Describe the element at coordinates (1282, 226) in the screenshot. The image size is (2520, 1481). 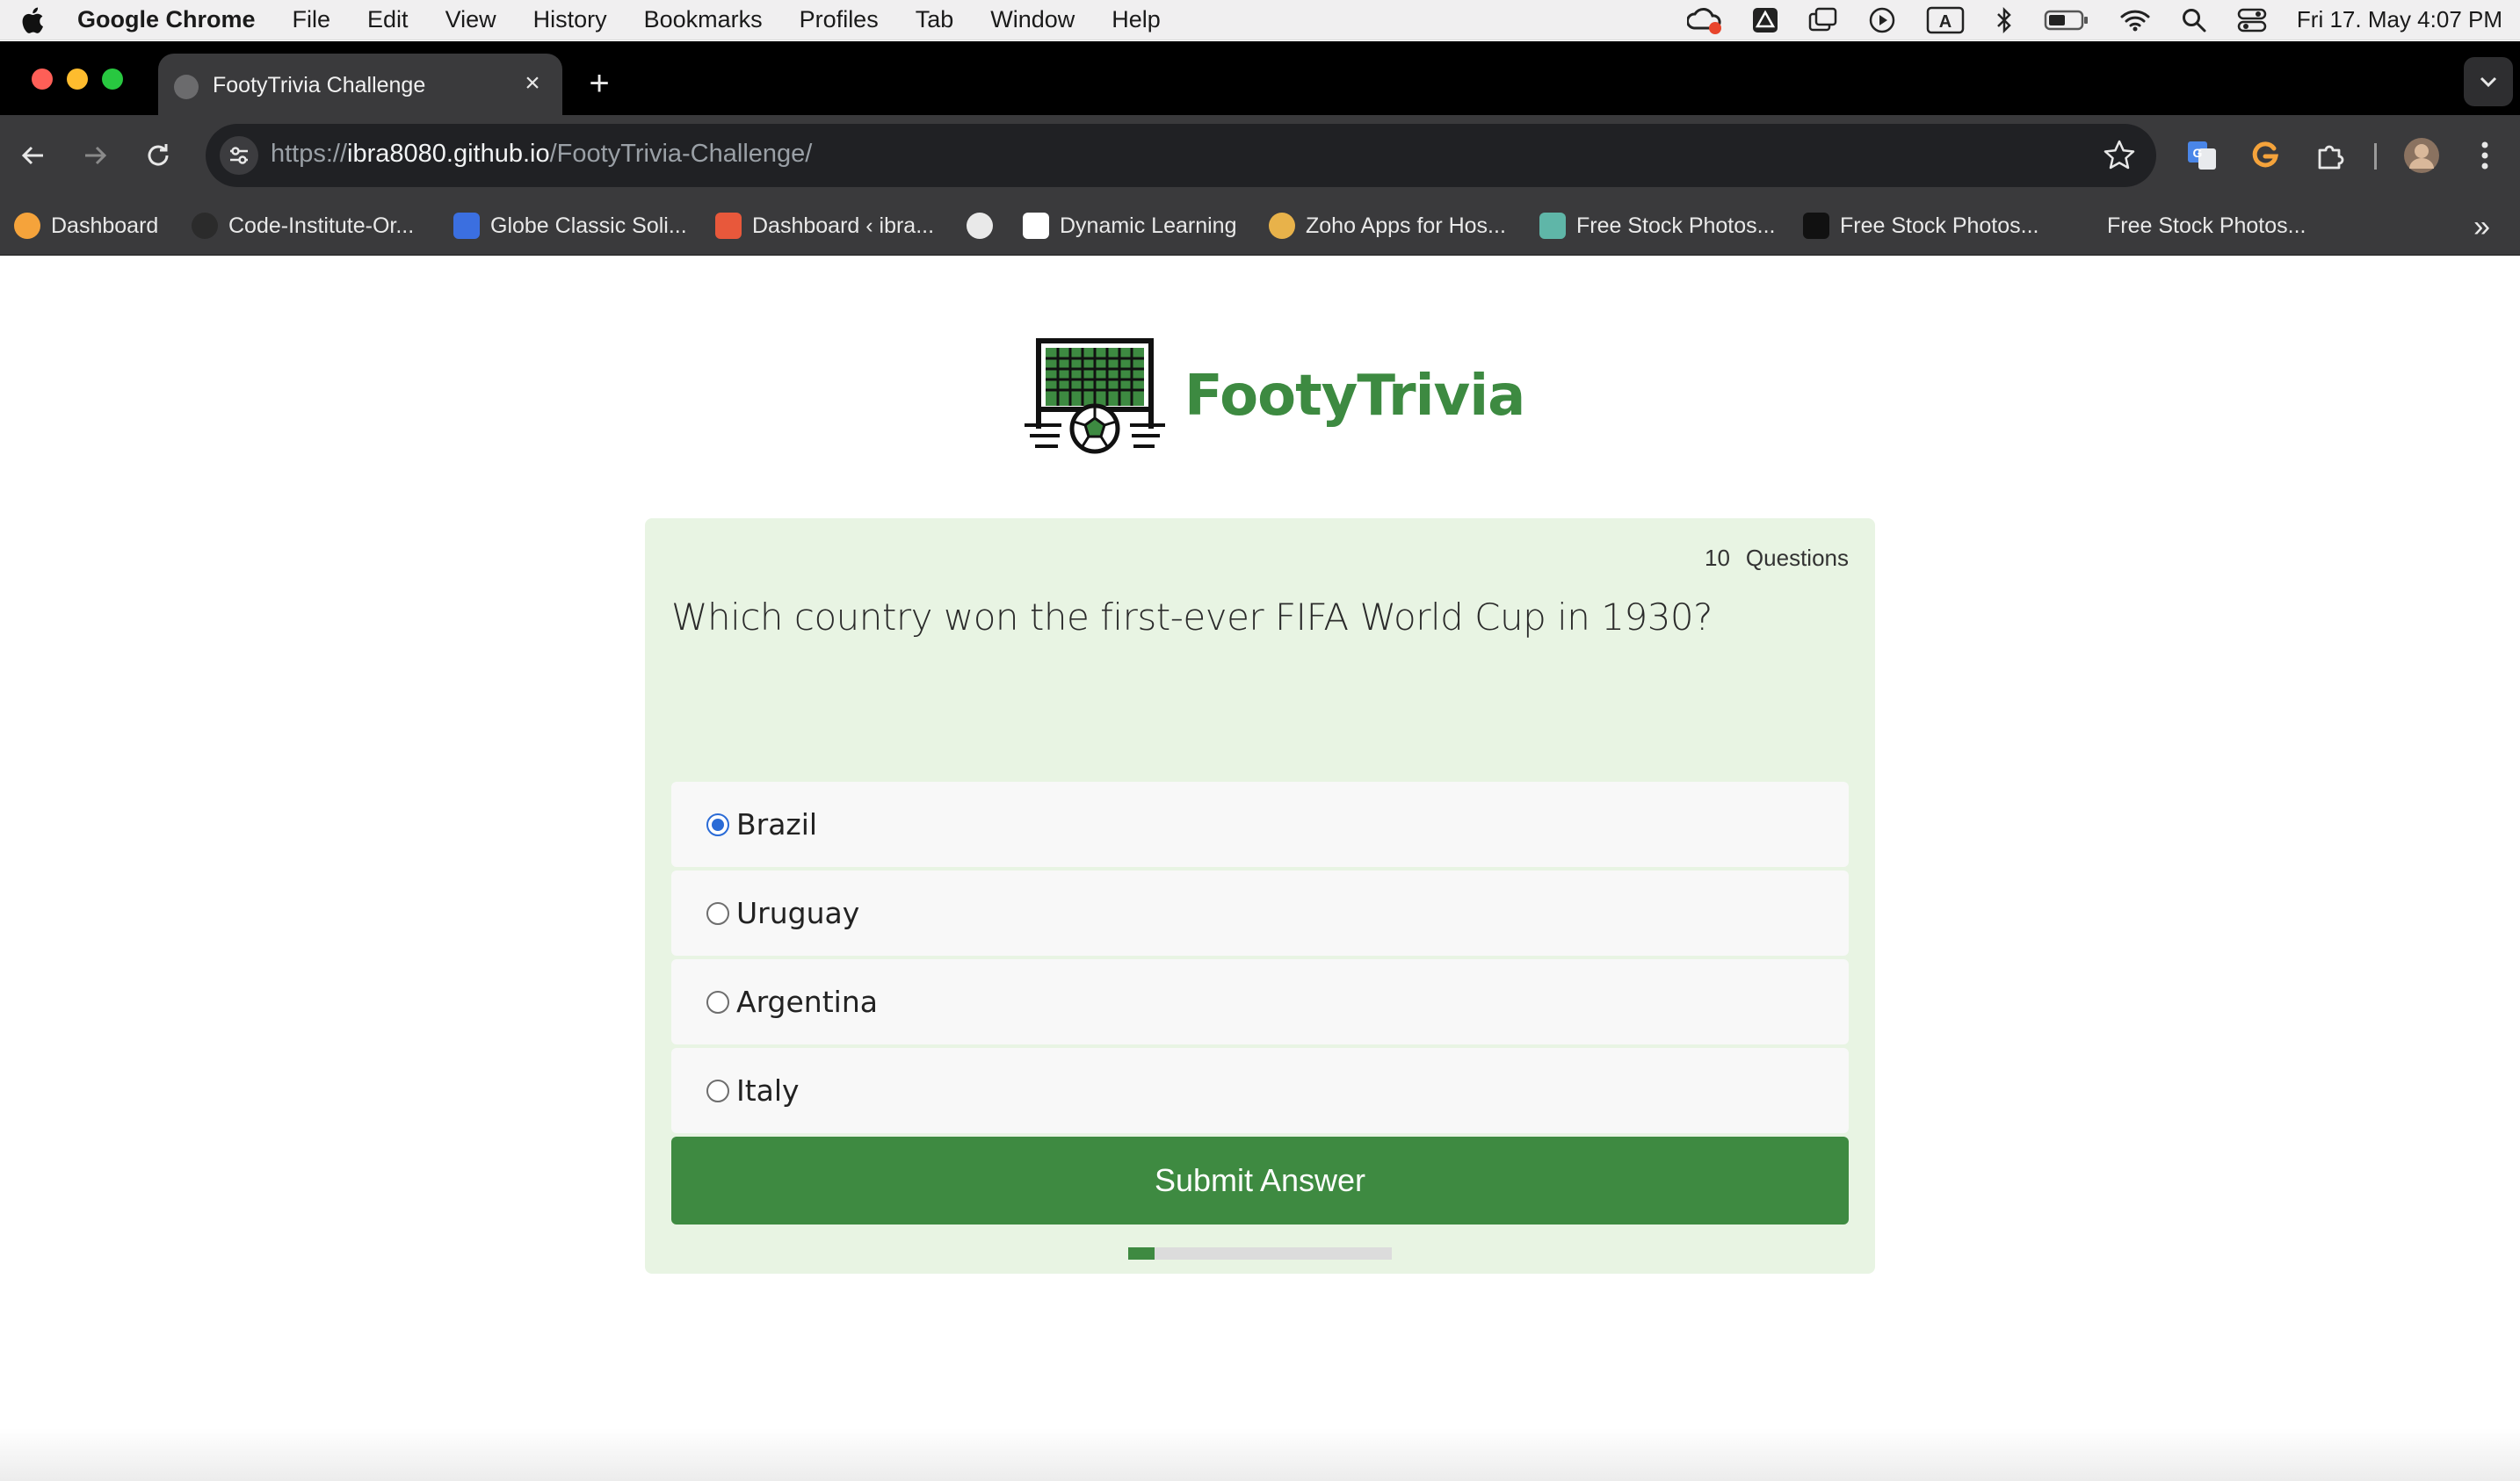
I see `zoho-bookmark-icon` at that location.